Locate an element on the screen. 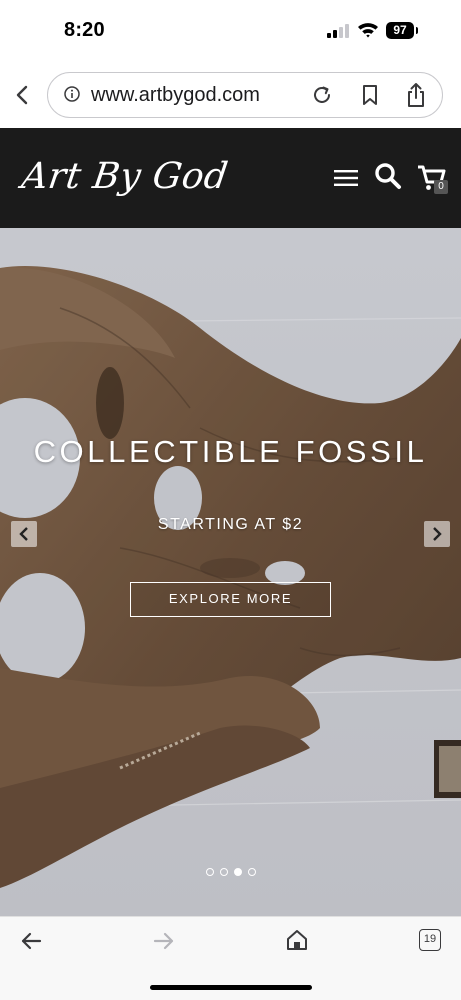 This screenshot has width=461, height=1000. chevron-left-icon is located at coordinates (23, 534).